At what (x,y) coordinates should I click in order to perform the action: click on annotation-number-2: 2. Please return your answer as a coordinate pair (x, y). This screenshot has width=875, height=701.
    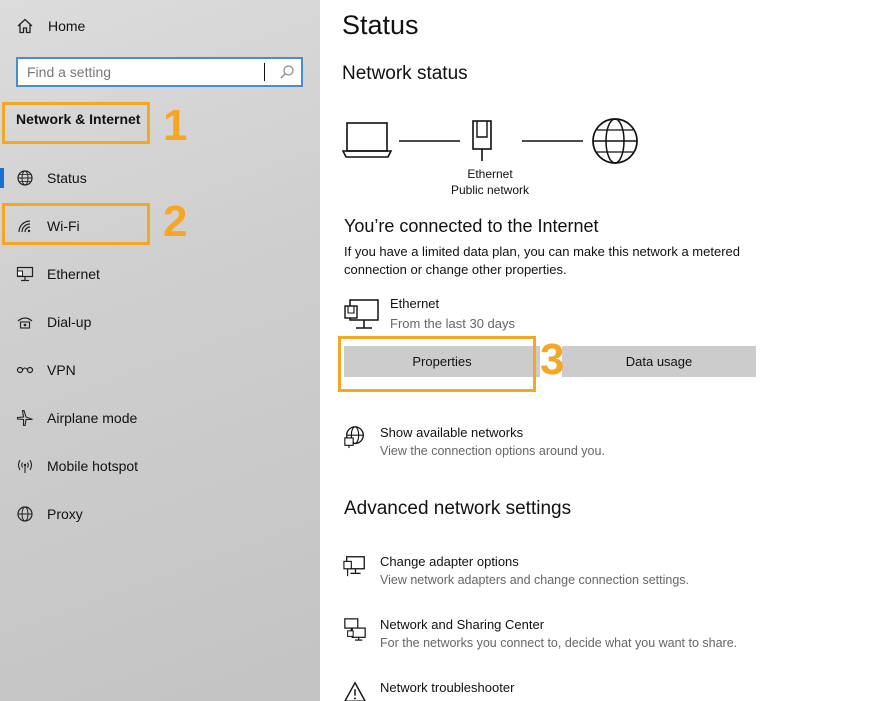
    Looking at the image, I should click on (175, 221).